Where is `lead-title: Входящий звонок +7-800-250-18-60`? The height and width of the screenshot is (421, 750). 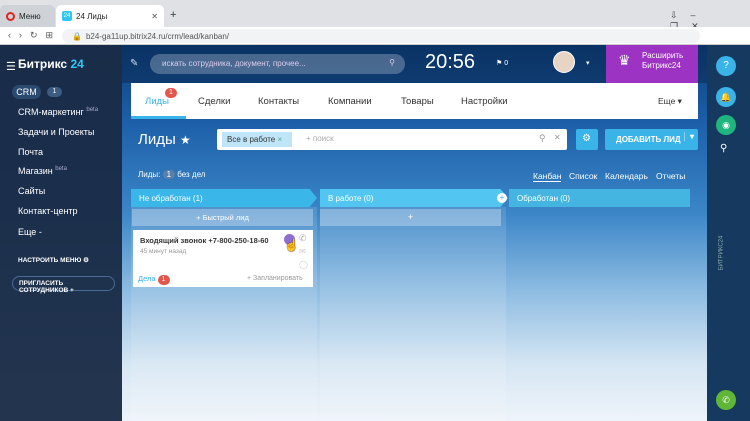 lead-title: Входящий звонок +7-800-250-18-60 is located at coordinates (204, 240).